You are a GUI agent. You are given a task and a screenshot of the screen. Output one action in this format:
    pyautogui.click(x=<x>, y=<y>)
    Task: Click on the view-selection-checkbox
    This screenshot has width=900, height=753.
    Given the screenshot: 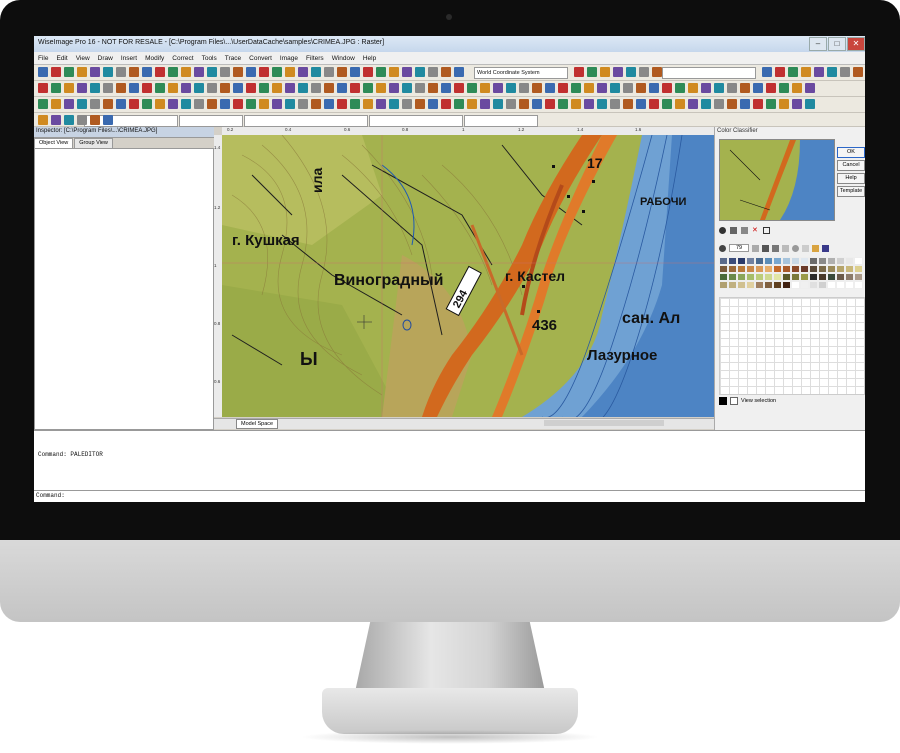 What is the action you would take?
    pyautogui.click(x=734, y=401)
    